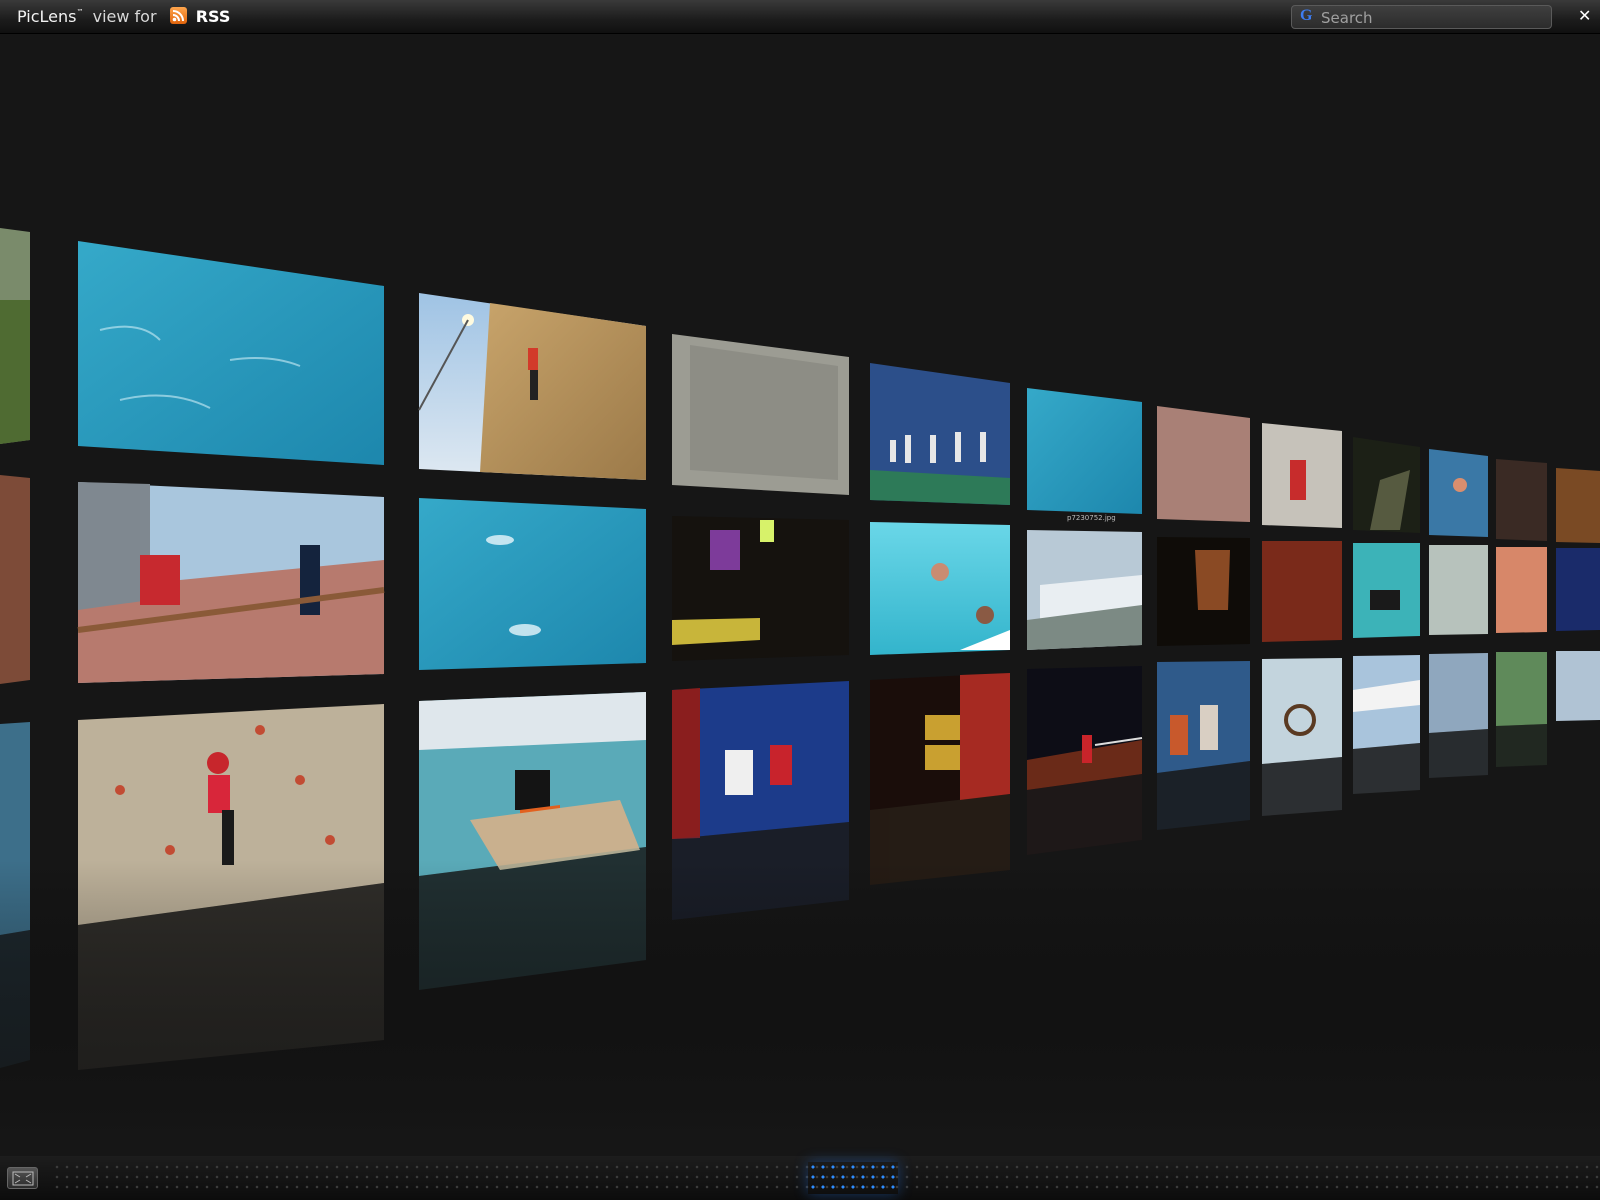  Describe the element at coordinates (800, 1178) in the screenshot. I see `bottom-bar` at that location.